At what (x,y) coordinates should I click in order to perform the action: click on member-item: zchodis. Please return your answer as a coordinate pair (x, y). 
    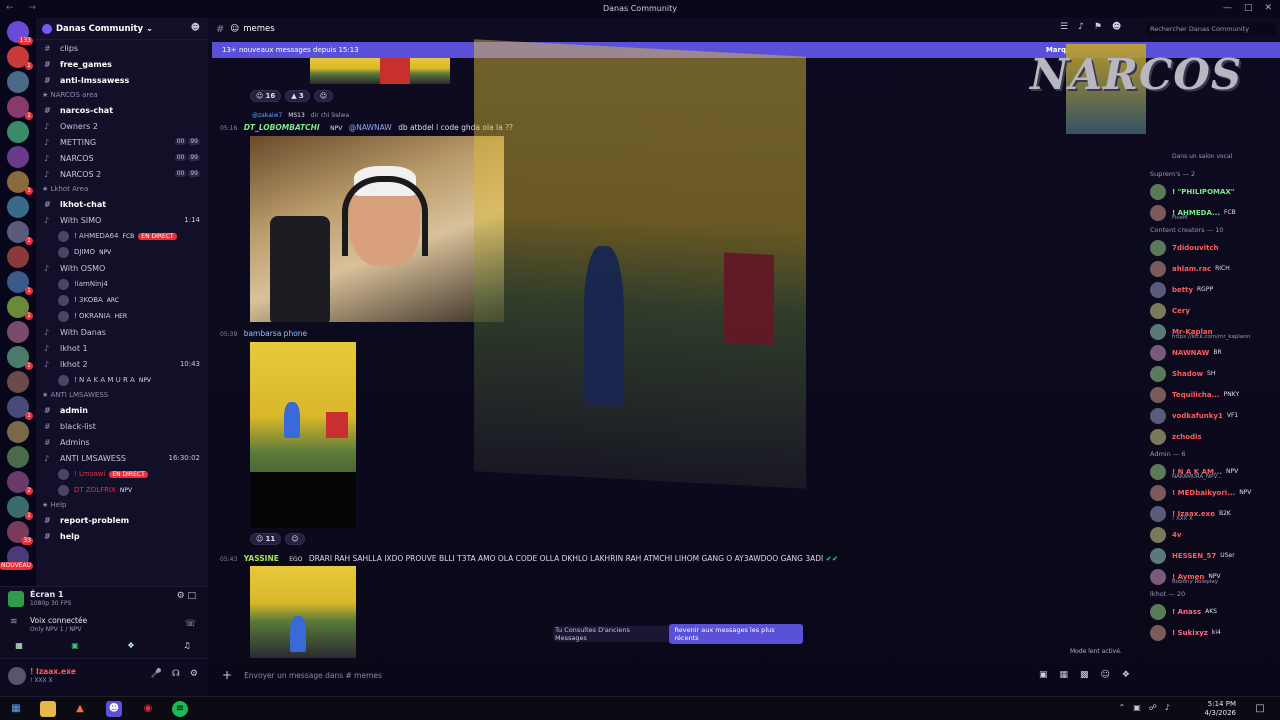
    Looking at the image, I should click on (1210, 436).